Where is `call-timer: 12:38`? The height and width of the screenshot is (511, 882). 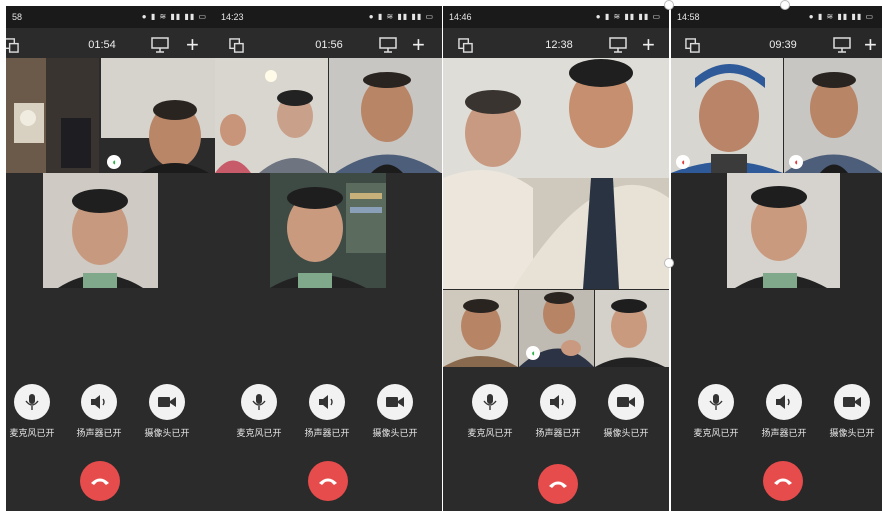 call-timer: 12:38 is located at coordinates (559, 45).